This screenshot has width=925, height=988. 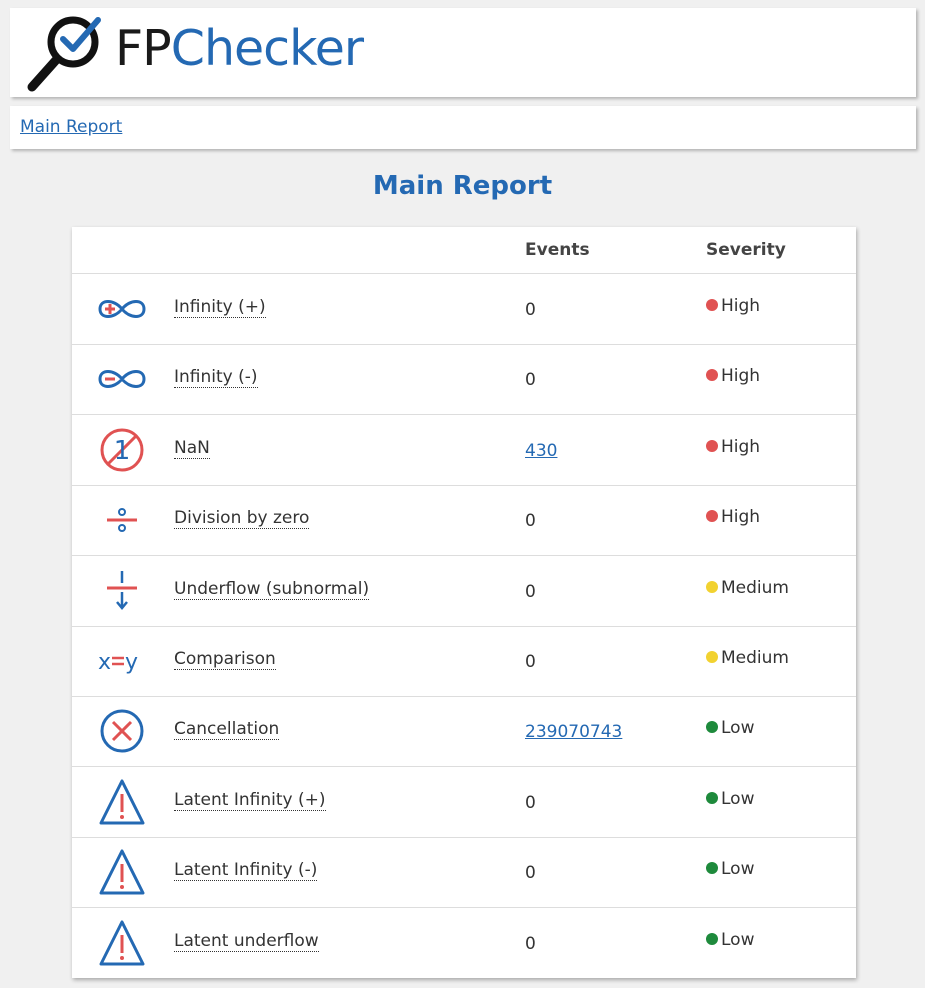 What do you see at coordinates (464, 661) in the screenshot?
I see `table-row: x y Comparison 0 Medium` at bounding box center [464, 661].